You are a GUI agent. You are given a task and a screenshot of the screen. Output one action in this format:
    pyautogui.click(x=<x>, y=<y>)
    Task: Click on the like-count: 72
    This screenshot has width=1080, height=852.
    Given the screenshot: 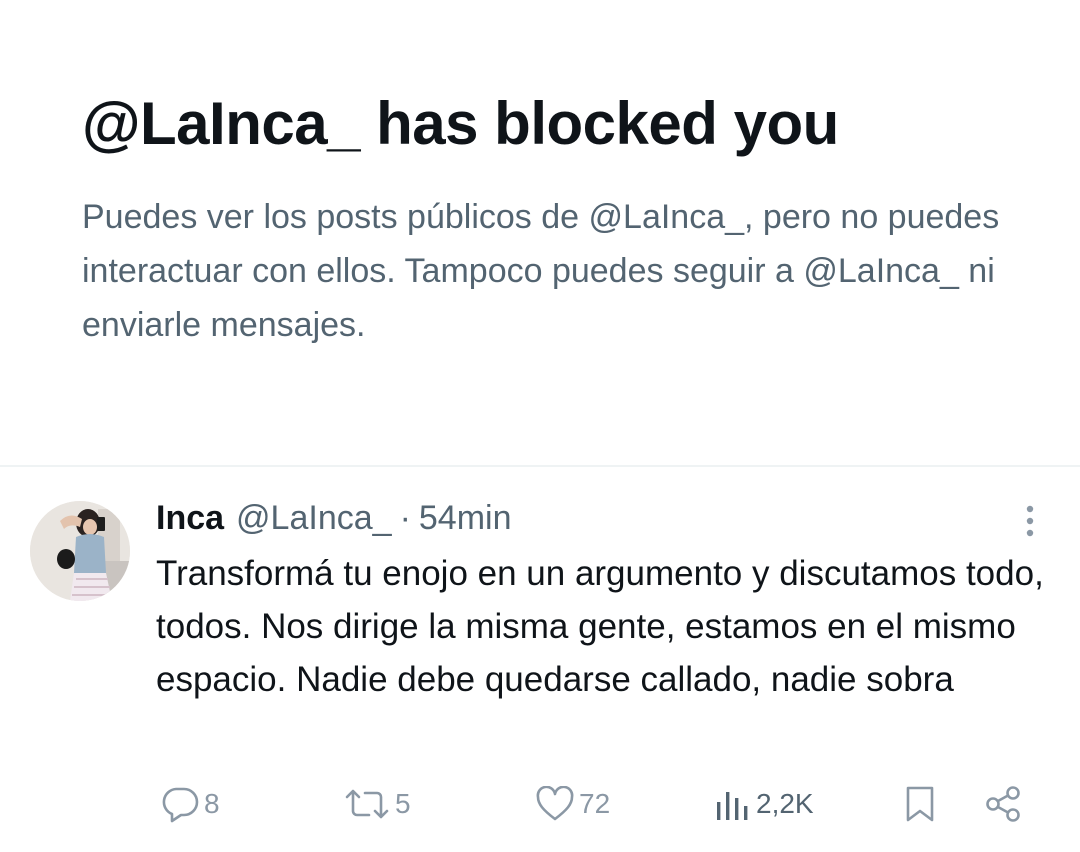 What is the action you would take?
    pyautogui.click(x=595, y=803)
    